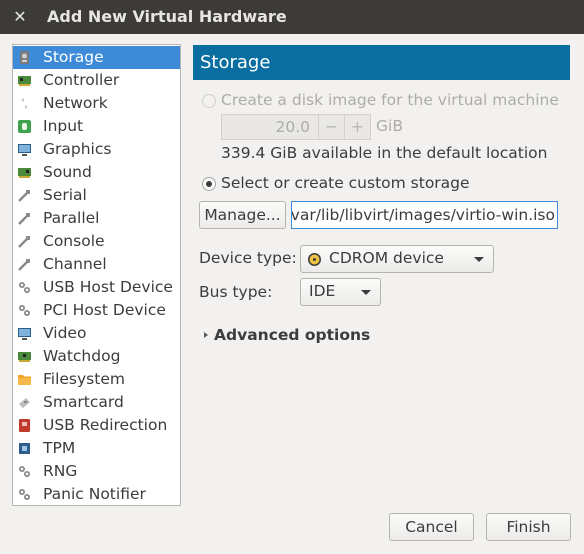 This screenshot has height=554, width=584. Describe the element at coordinates (60, 471) in the screenshot. I see `sidebar-item-label: RNG` at that location.